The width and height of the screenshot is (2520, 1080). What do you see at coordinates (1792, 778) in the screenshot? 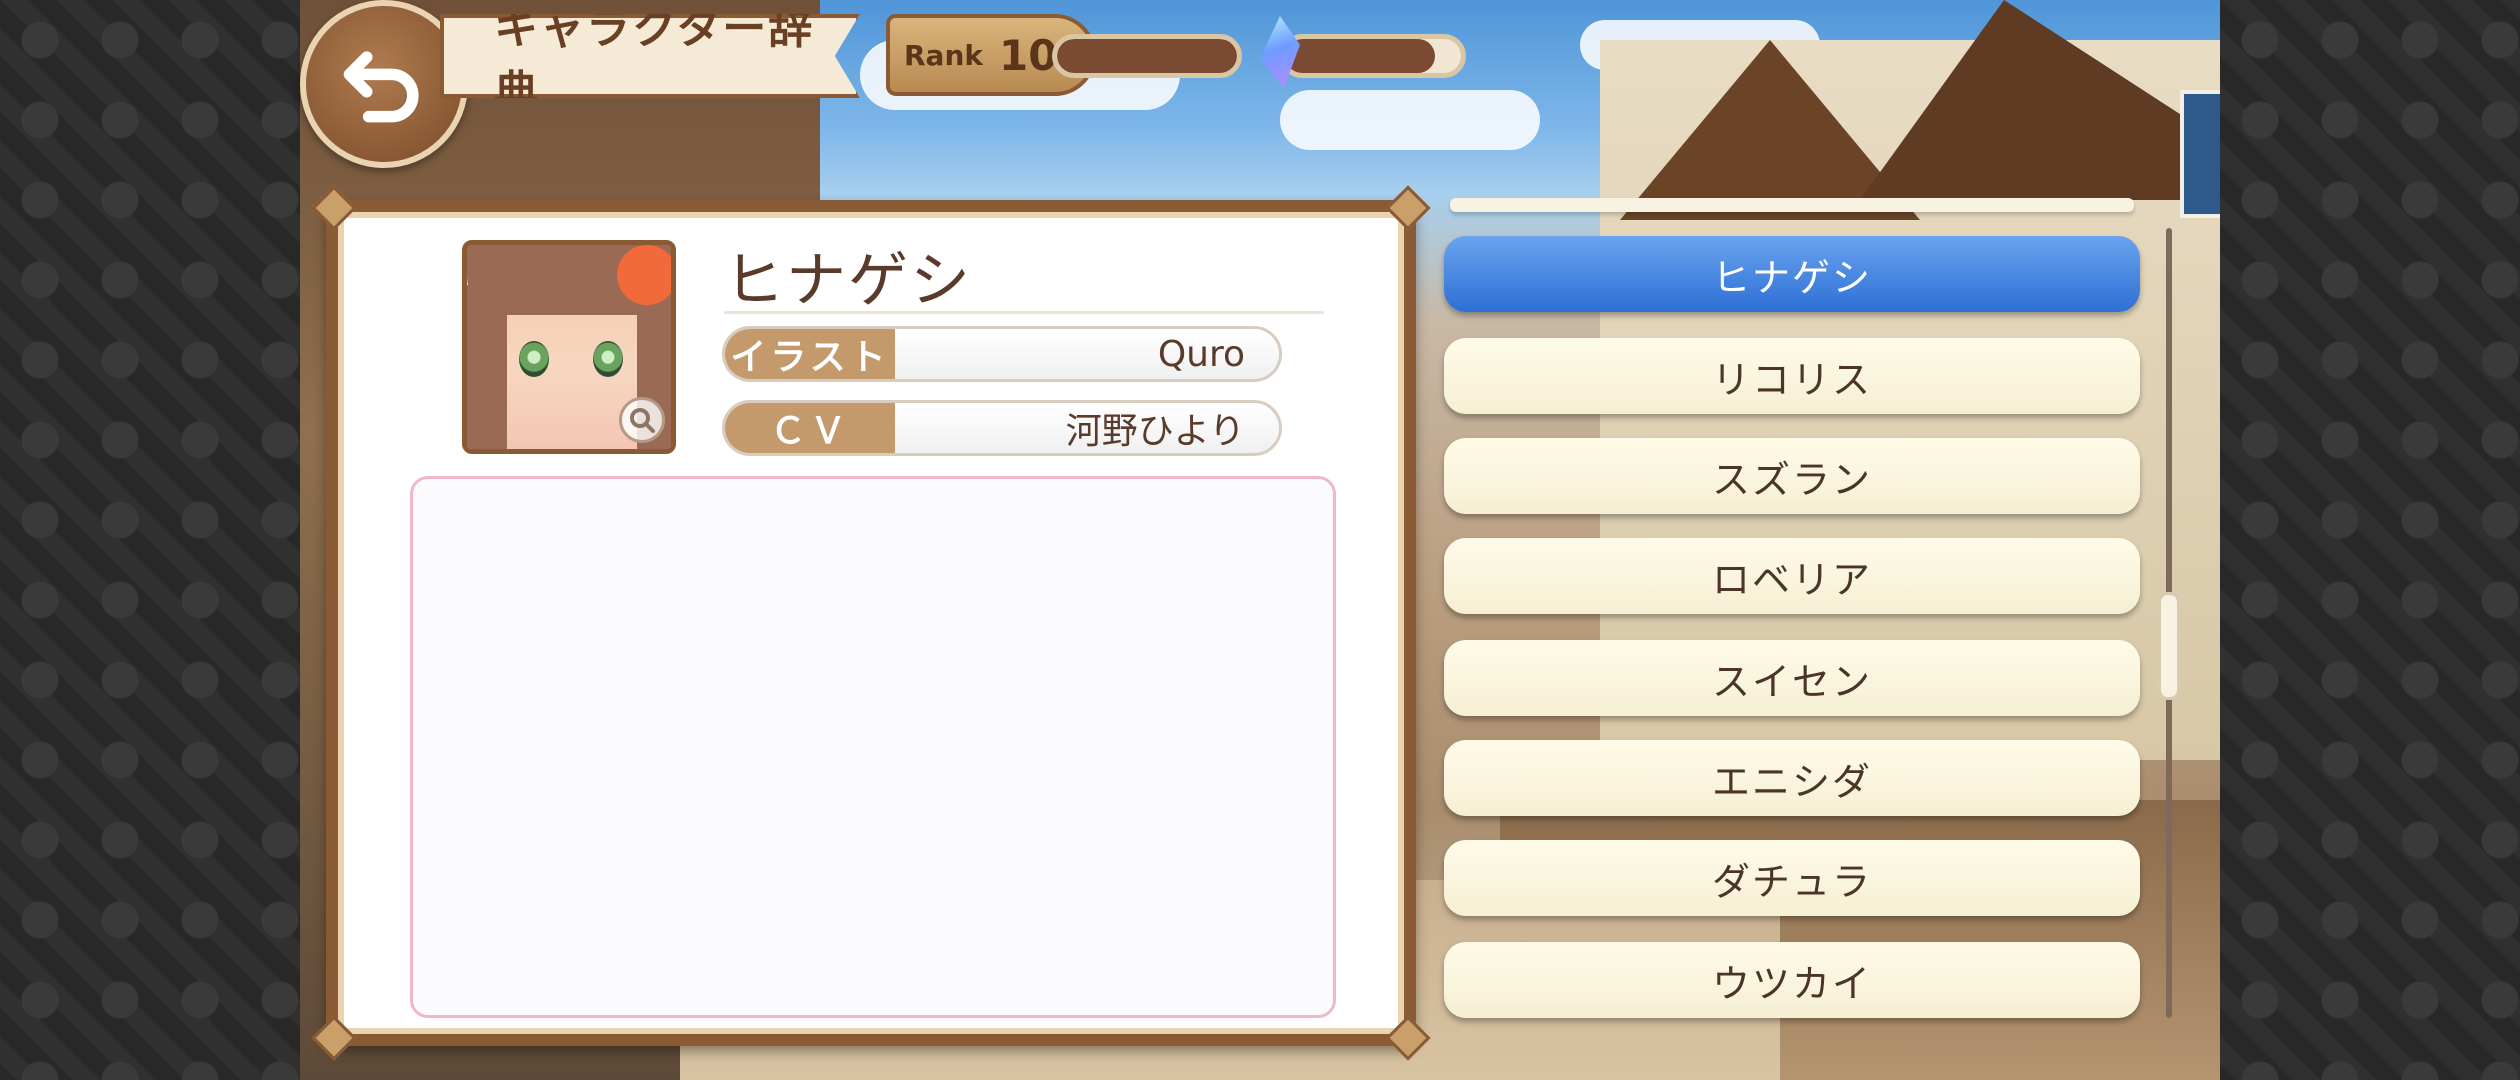
I see `list-item: エニシダ` at bounding box center [1792, 778].